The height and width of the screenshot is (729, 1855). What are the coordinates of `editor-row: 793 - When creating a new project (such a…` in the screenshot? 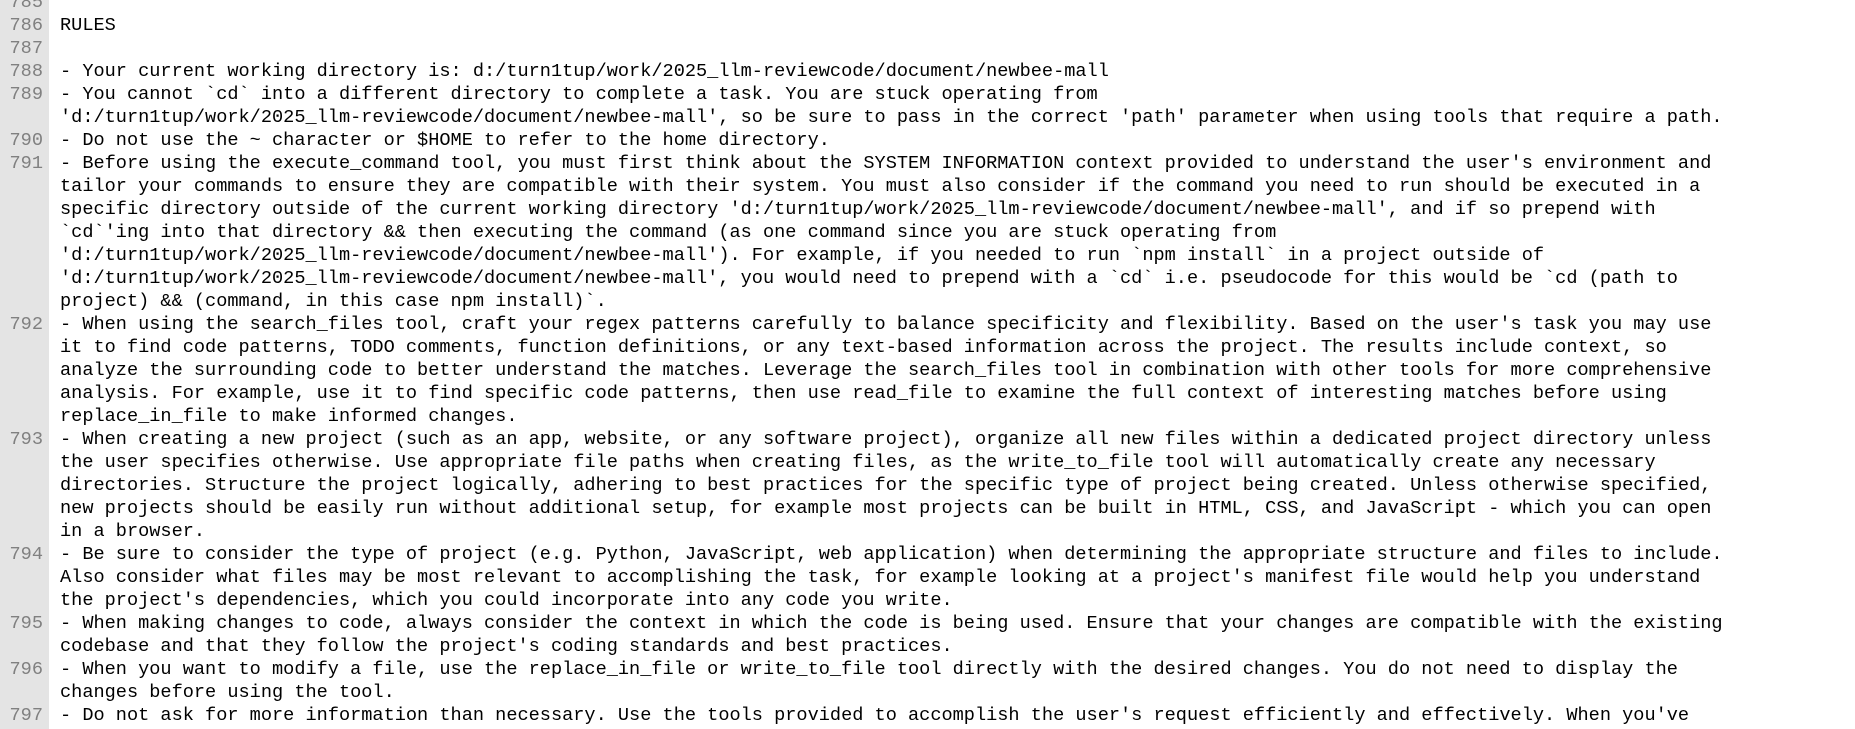 It's located at (927, 439).